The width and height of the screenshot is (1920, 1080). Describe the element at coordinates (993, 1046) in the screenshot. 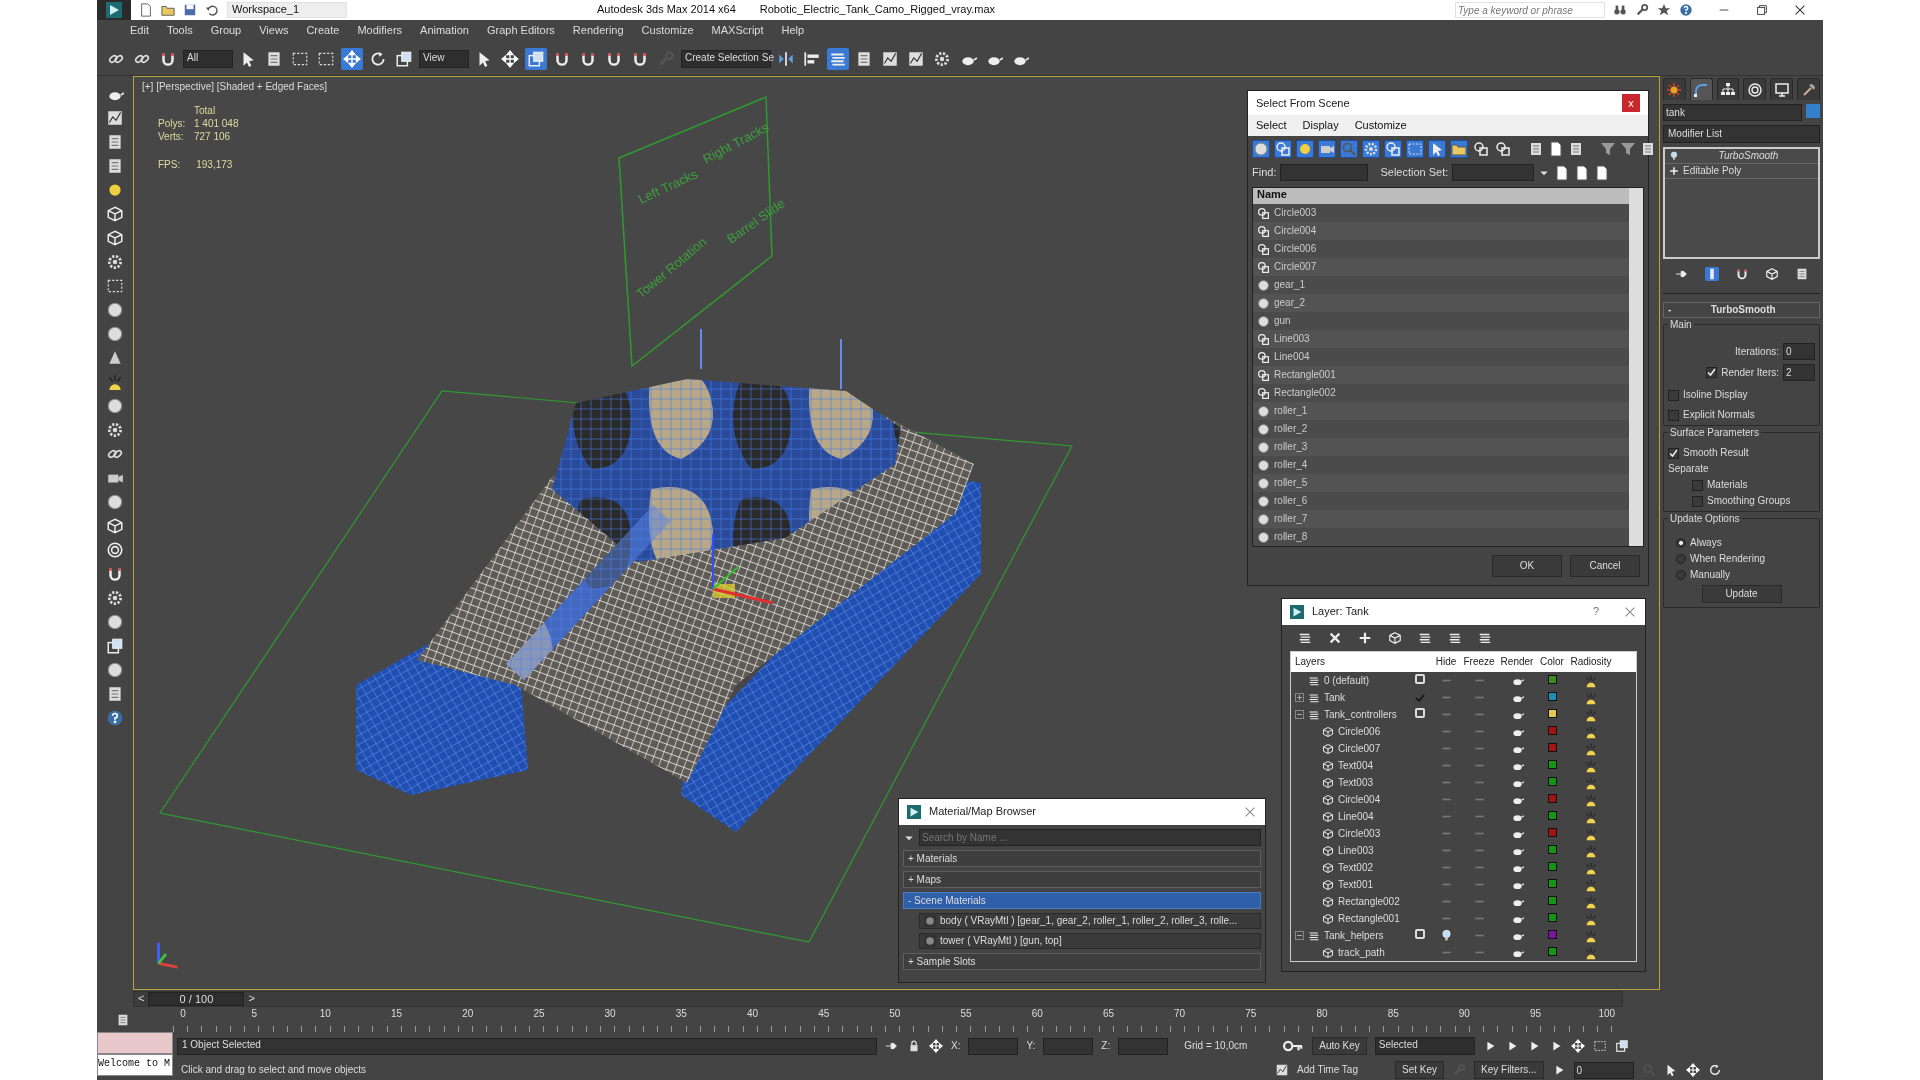

I see `x-coordinate-field` at that location.